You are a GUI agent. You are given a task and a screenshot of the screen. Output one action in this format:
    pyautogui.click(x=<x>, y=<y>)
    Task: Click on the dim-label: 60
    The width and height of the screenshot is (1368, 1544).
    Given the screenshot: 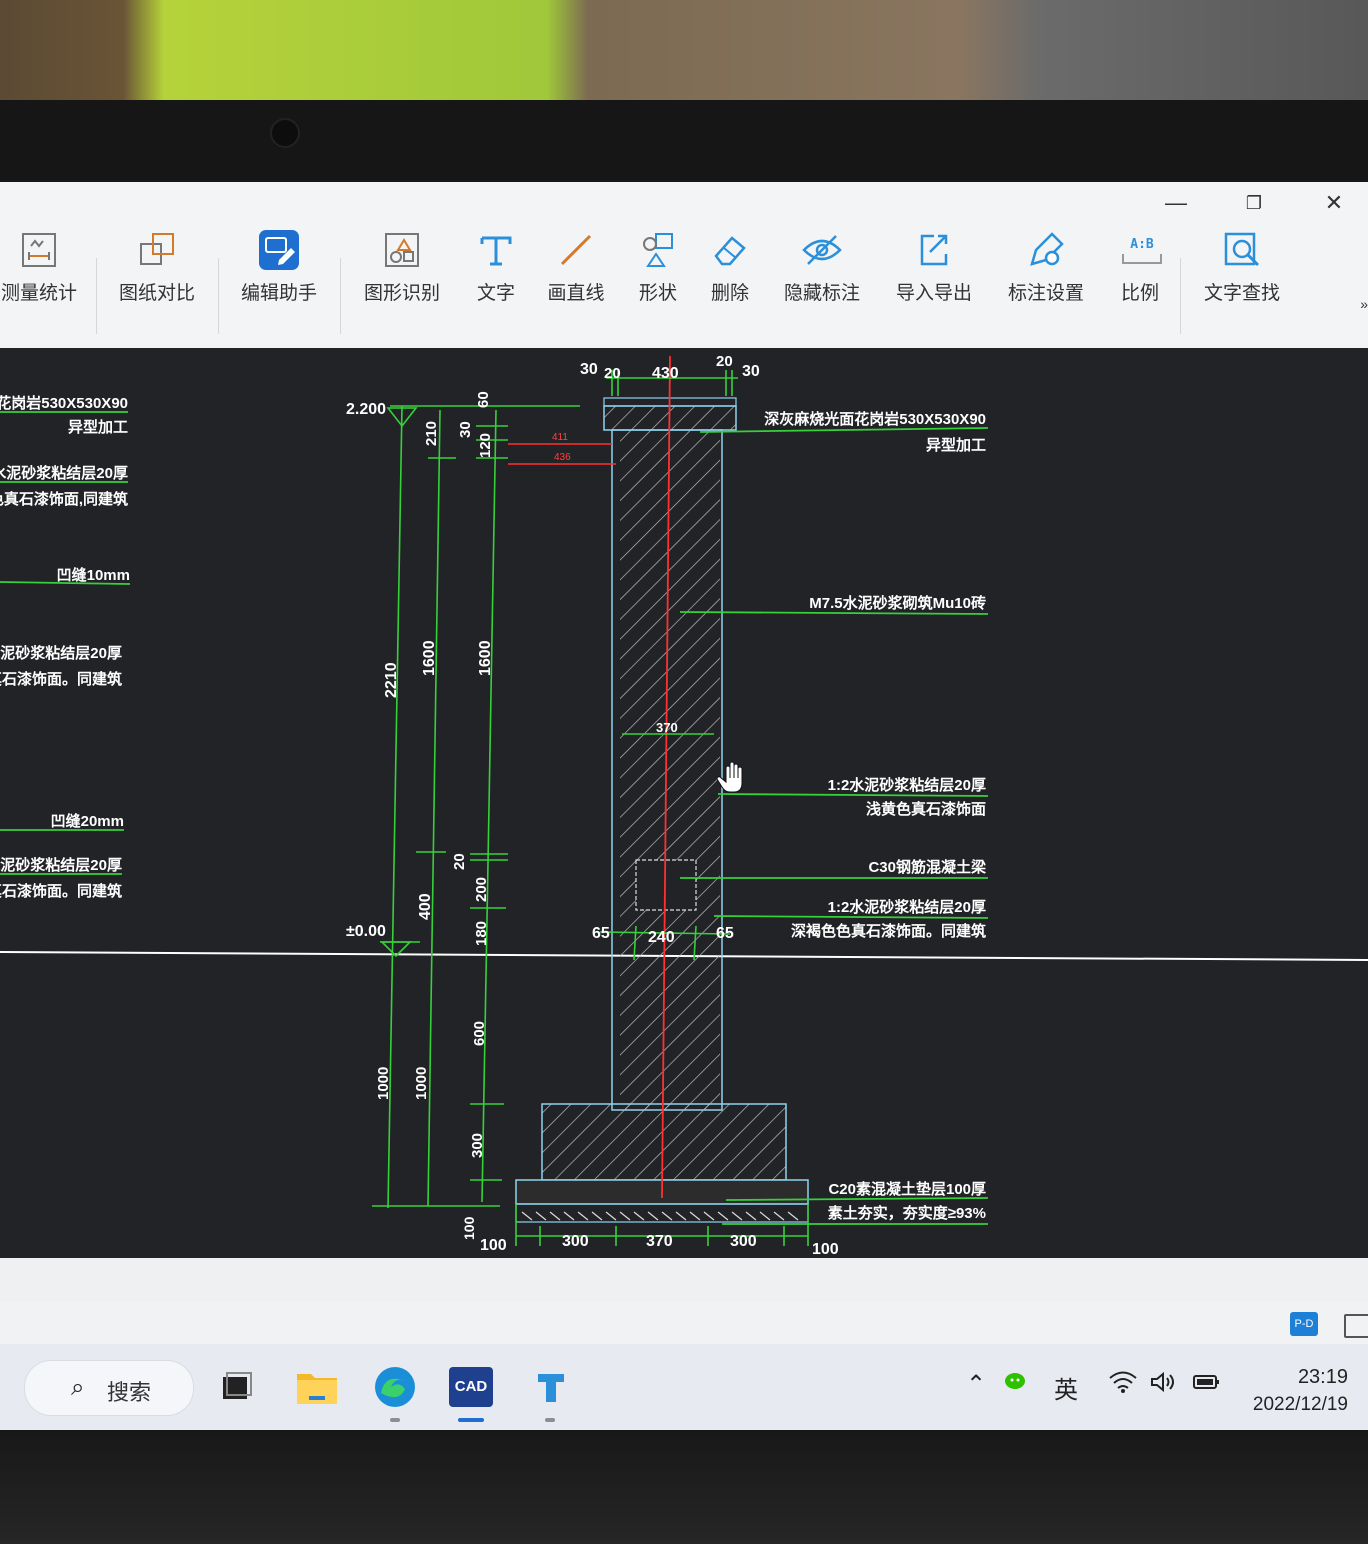 What is the action you would take?
    pyautogui.click(x=483, y=399)
    